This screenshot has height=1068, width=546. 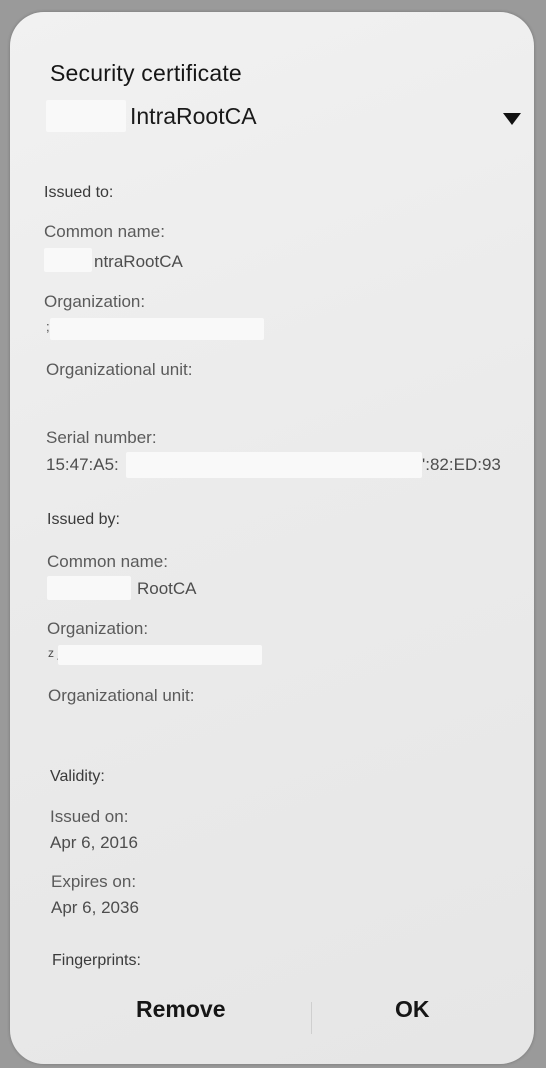 What do you see at coordinates (146, 73) in the screenshot?
I see `dialog-title: Security certificate` at bounding box center [146, 73].